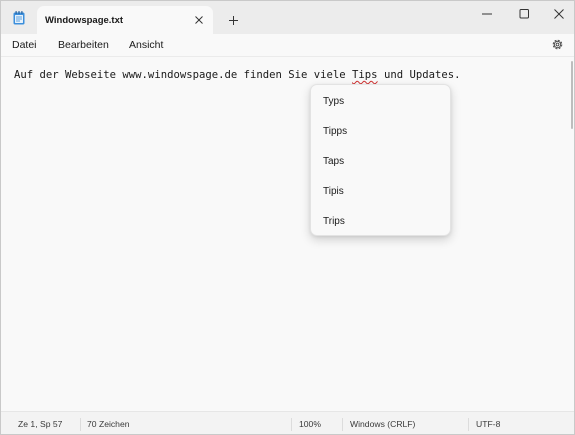 The height and width of the screenshot is (435, 575). I want to click on suggestion-item: Typs, so click(380, 102).